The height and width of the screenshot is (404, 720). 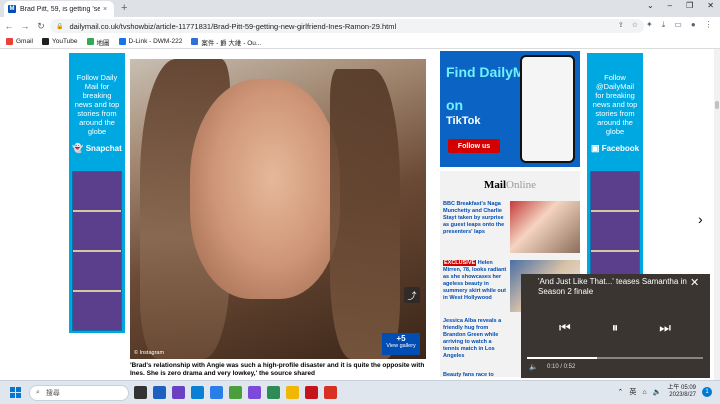 I want to click on clock: 上午 05:09 2023/8/27, so click(x=681, y=392).